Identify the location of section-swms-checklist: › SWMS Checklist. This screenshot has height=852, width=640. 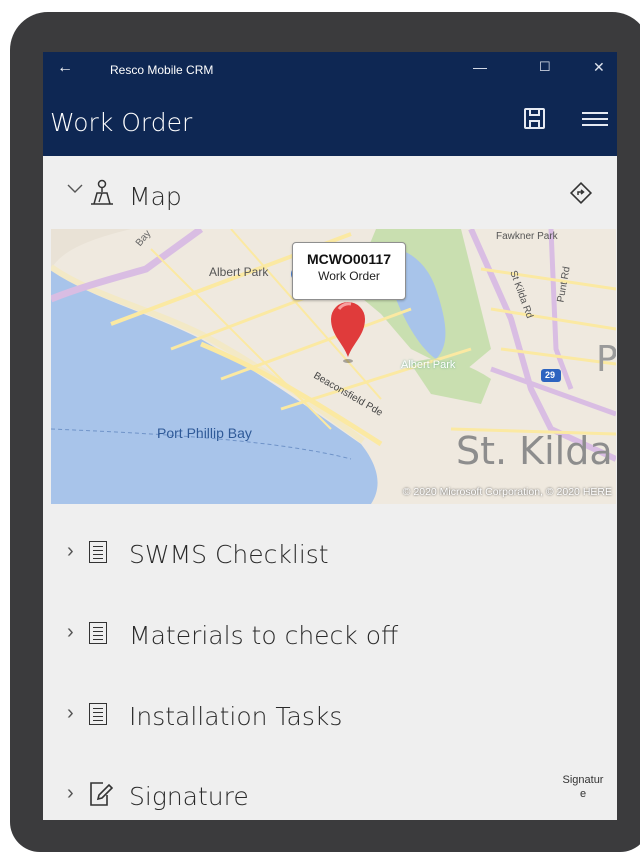
(330, 554).